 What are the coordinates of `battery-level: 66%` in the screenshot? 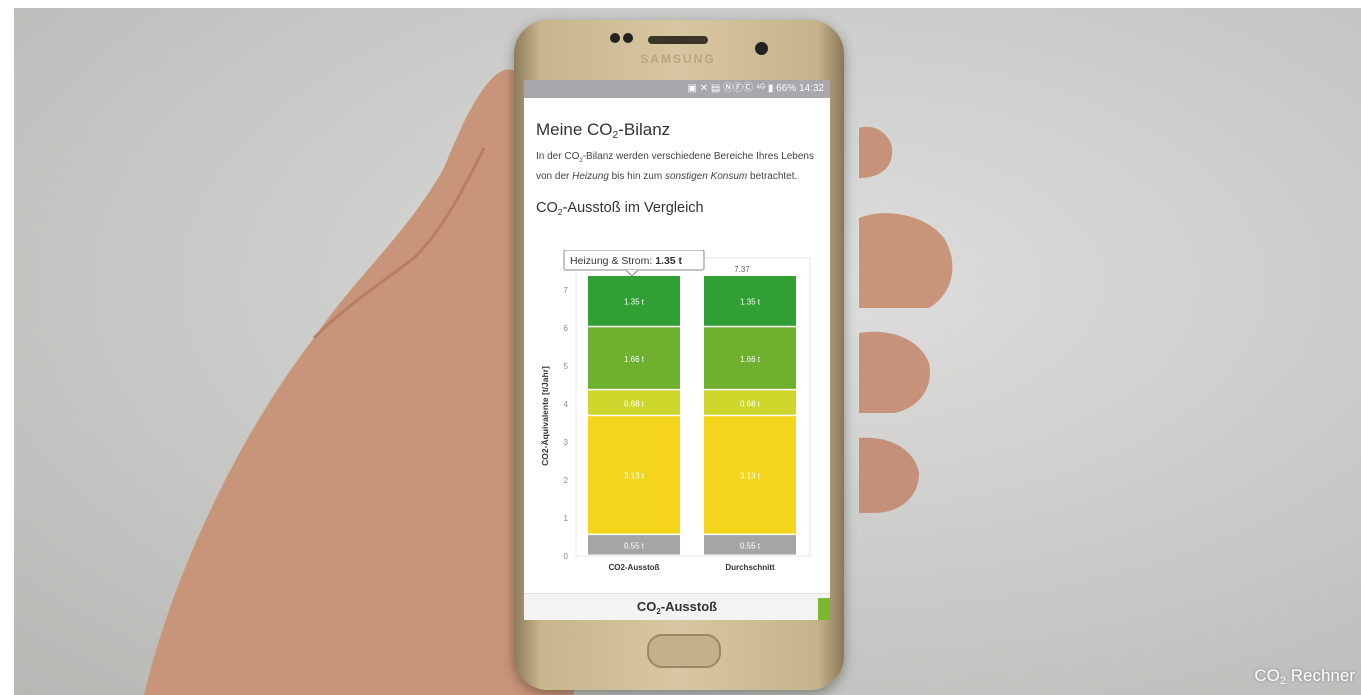 It's located at (786, 88).